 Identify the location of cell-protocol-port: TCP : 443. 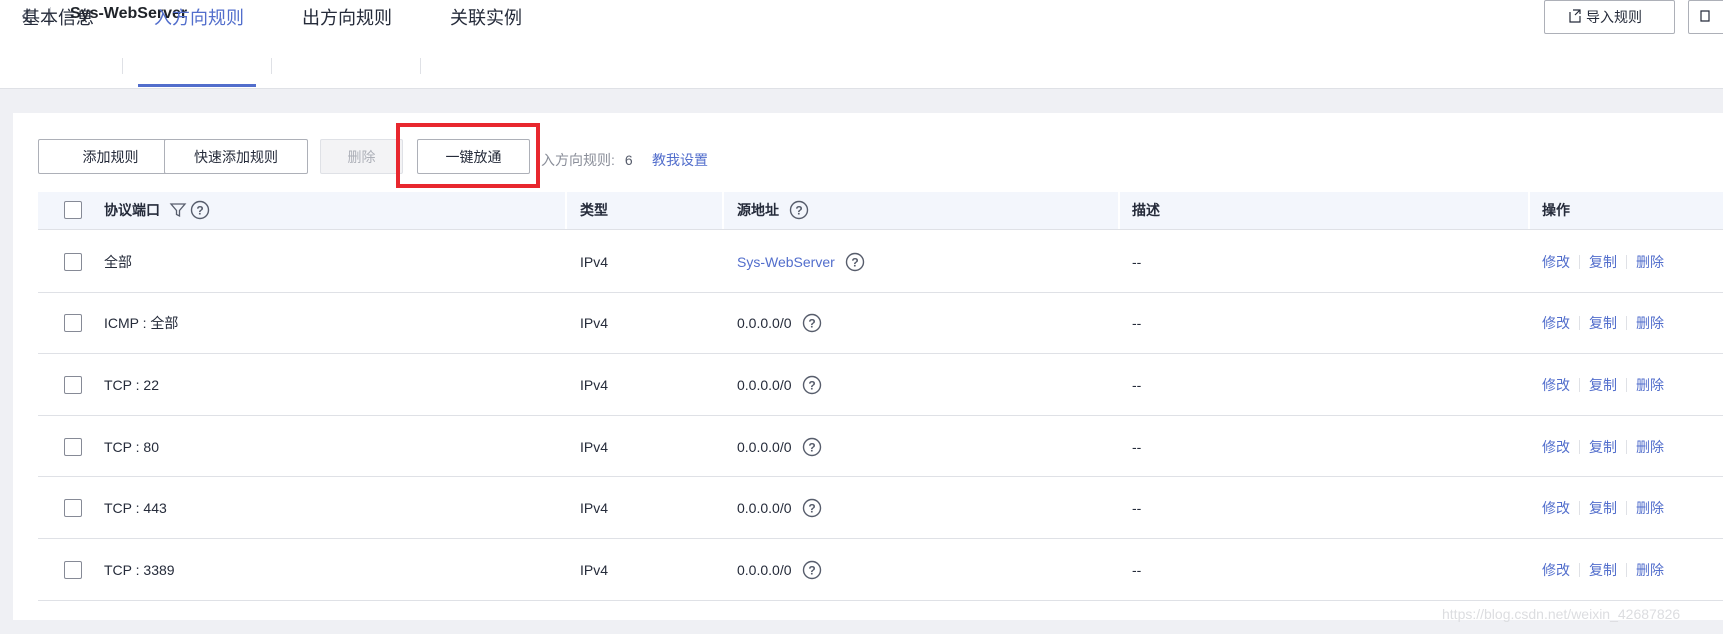
(135, 508).